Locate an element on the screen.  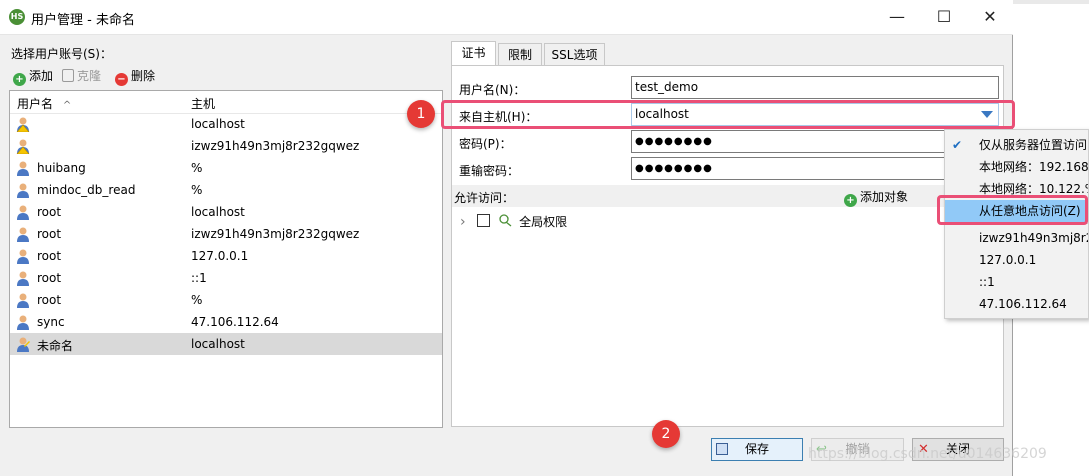
user-row: root izwz91h49n3mj8r232gqwez is located at coordinates (226, 234).